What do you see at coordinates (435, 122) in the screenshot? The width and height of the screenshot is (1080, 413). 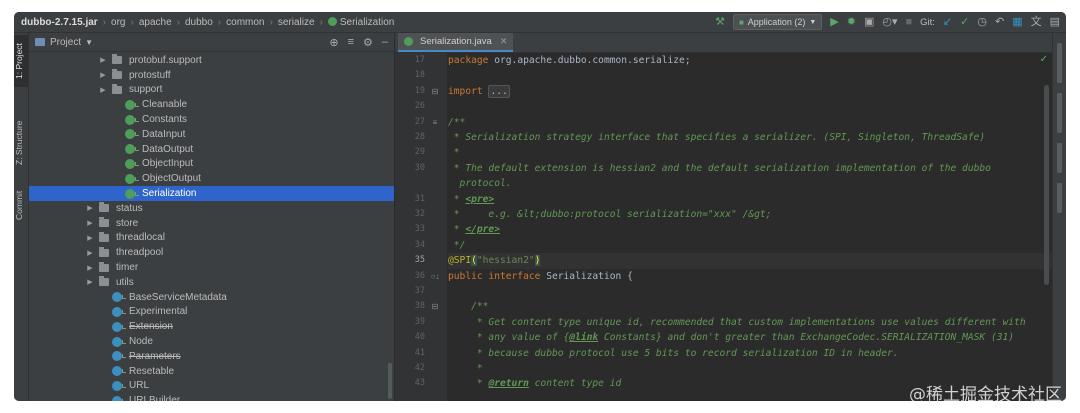 I see `doc-render-icon: ≡` at bounding box center [435, 122].